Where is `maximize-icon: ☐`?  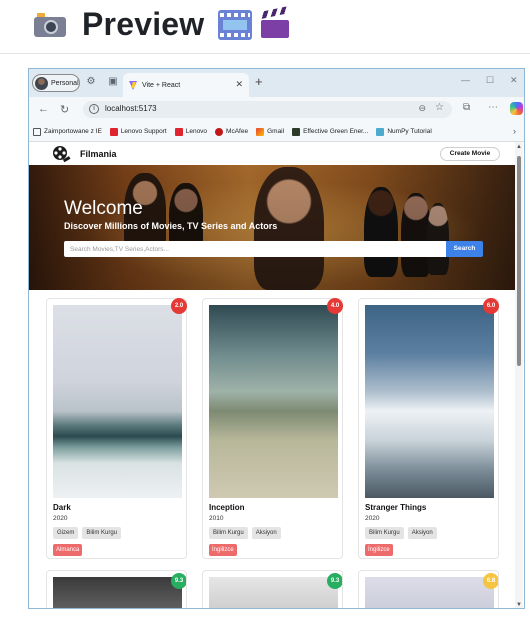
maximize-icon: ☐ is located at coordinates (490, 80).